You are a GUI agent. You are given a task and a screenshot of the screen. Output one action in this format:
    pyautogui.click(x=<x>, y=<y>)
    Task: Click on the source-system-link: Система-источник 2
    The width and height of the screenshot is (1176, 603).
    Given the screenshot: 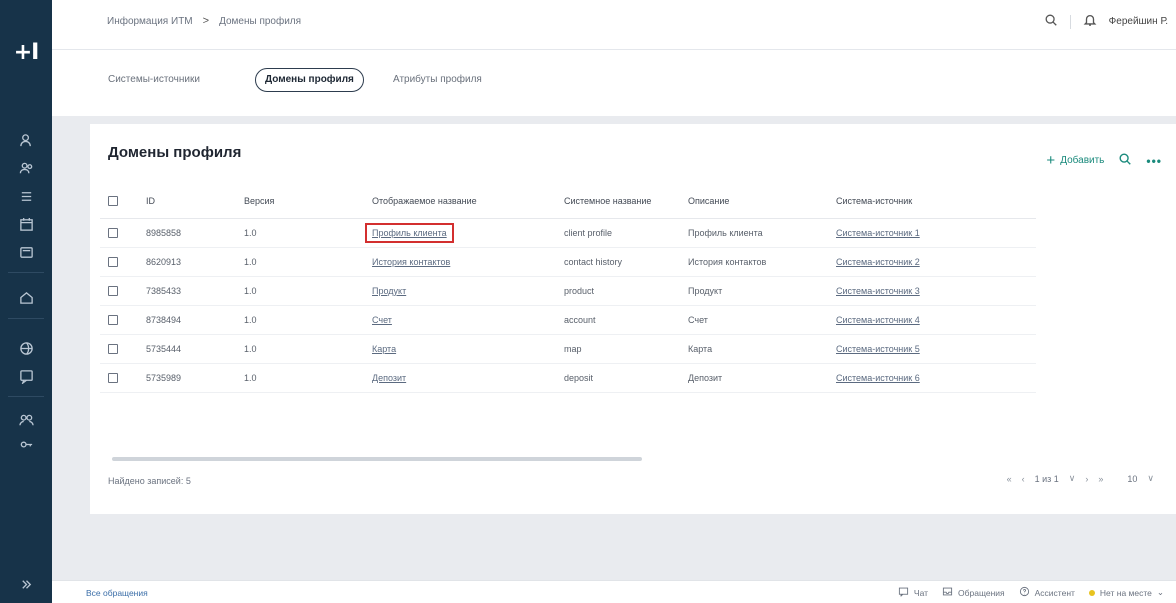 What is the action you would take?
    pyautogui.click(x=878, y=262)
    